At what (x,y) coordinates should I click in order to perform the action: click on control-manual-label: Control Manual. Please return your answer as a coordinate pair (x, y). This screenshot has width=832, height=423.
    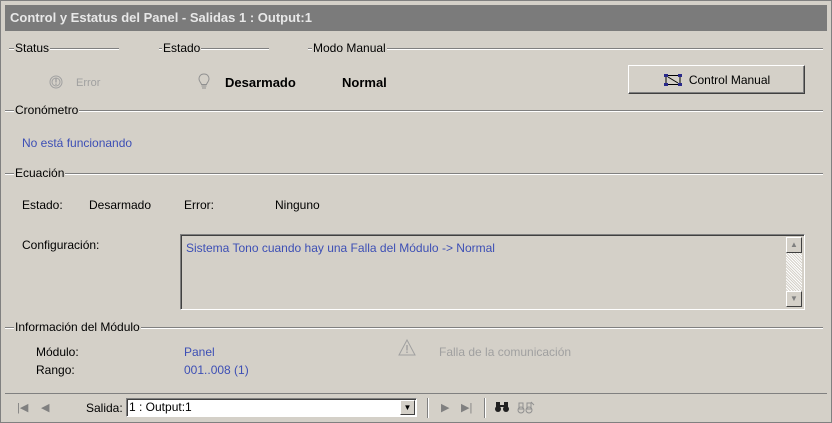
    Looking at the image, I should click on (729, 79).